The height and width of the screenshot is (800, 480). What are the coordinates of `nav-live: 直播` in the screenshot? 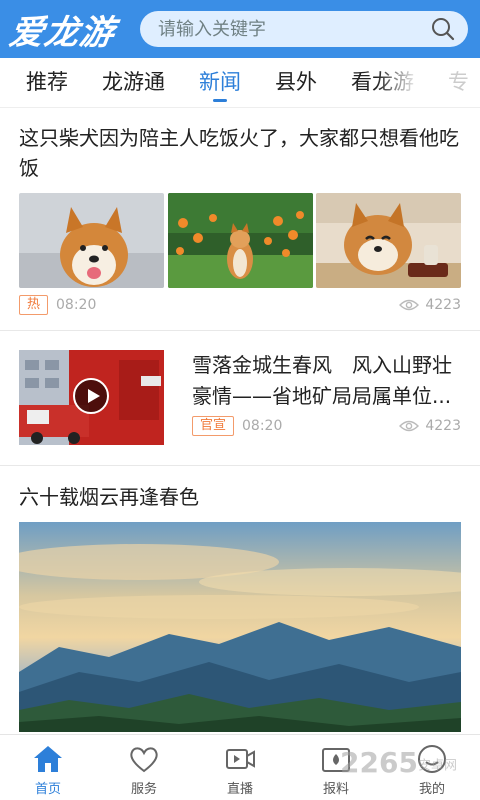 It's located at (240, 767).